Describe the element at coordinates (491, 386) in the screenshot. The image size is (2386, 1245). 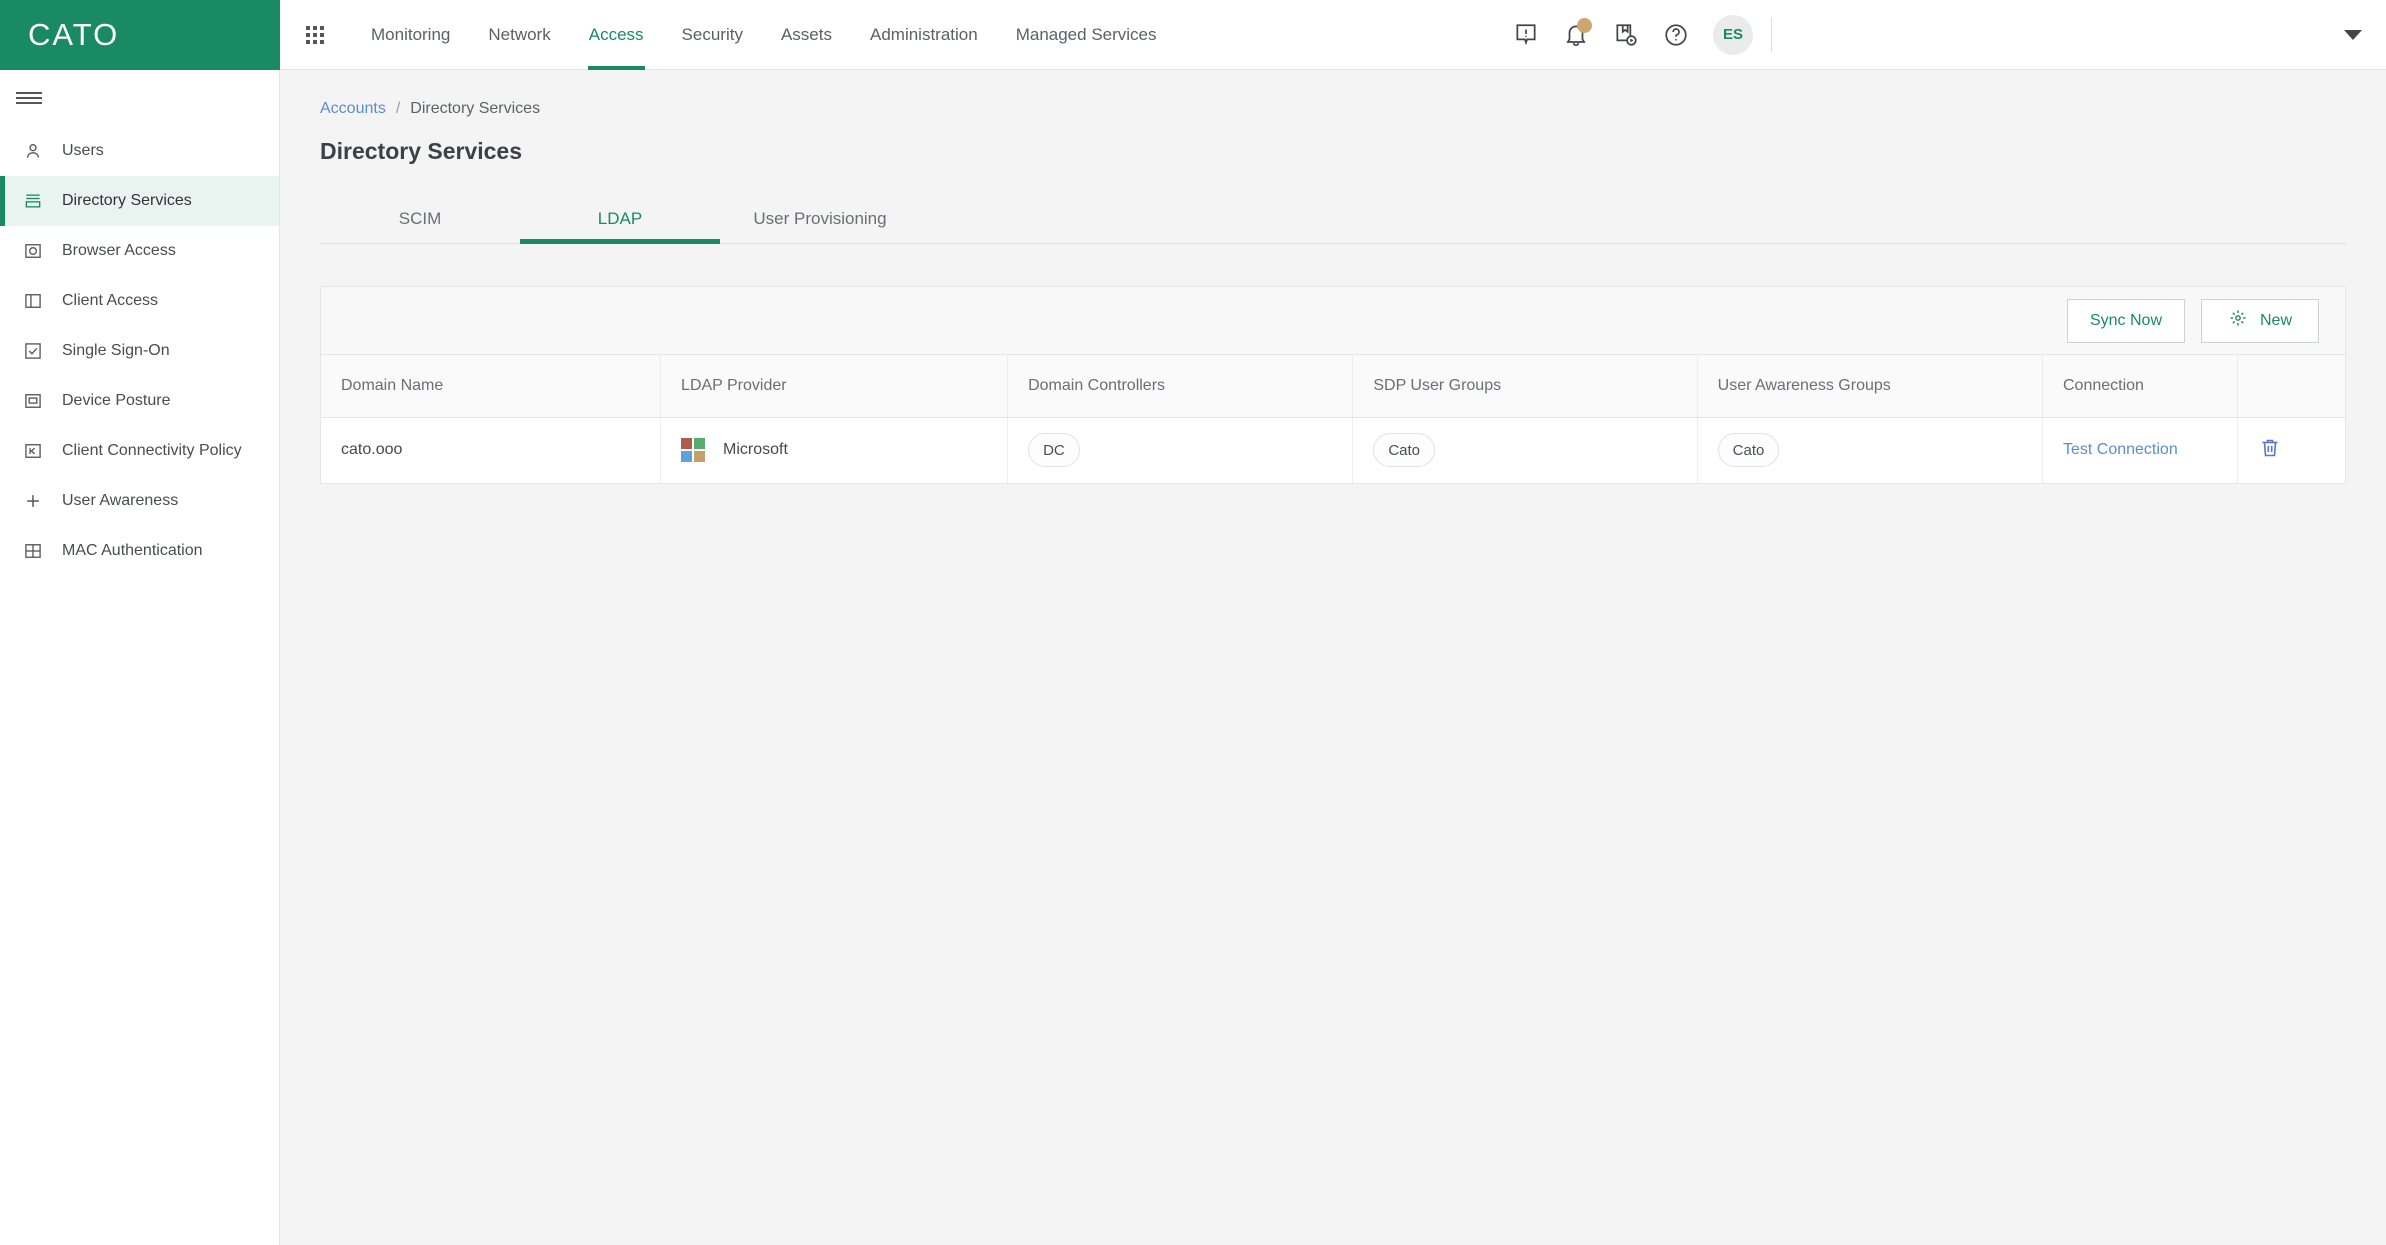
I see `column-header-domain-name: Domain Name` at that location.